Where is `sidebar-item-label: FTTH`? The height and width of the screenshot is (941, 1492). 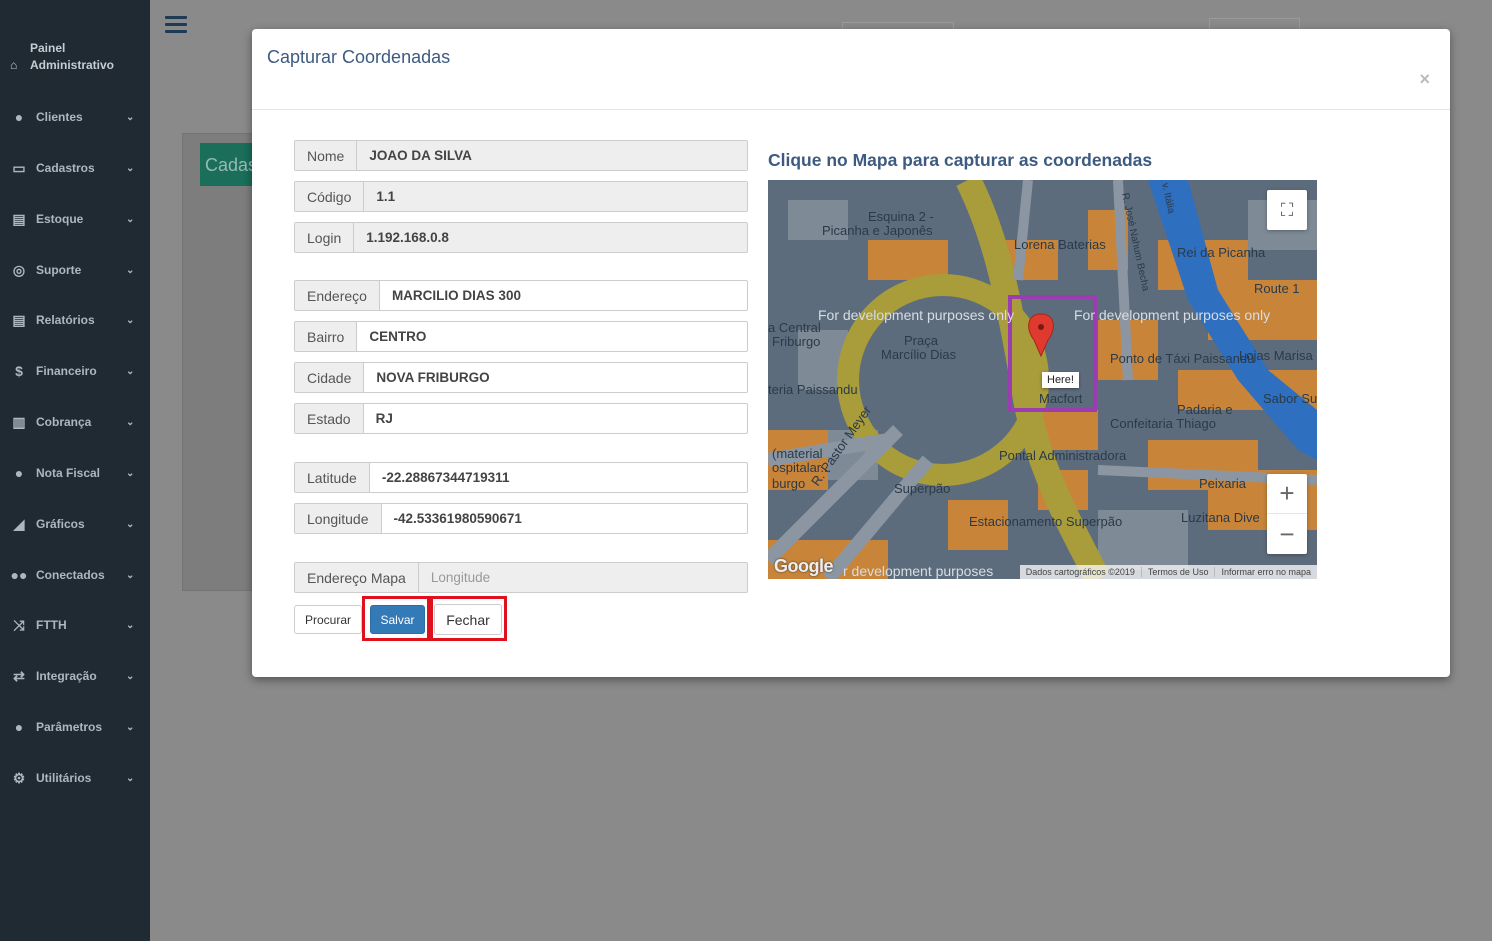 sidebar-item-label: FTTH is located at coordinates (51, 625).